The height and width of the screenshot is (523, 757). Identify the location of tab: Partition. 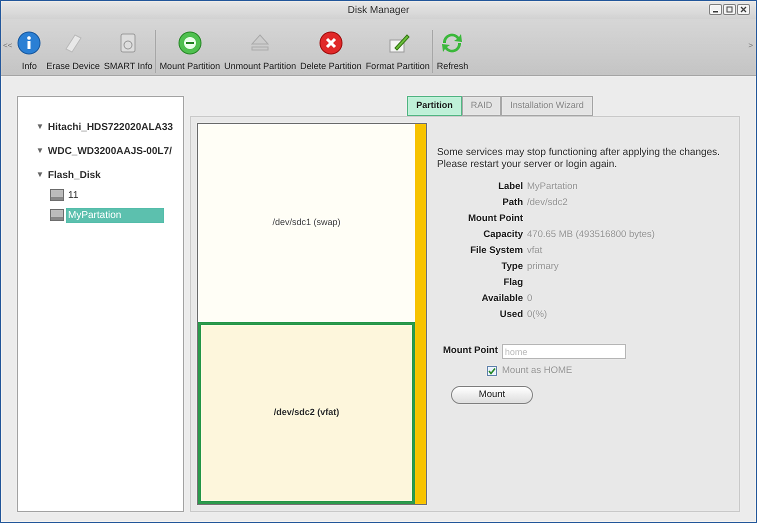
(434, 106).